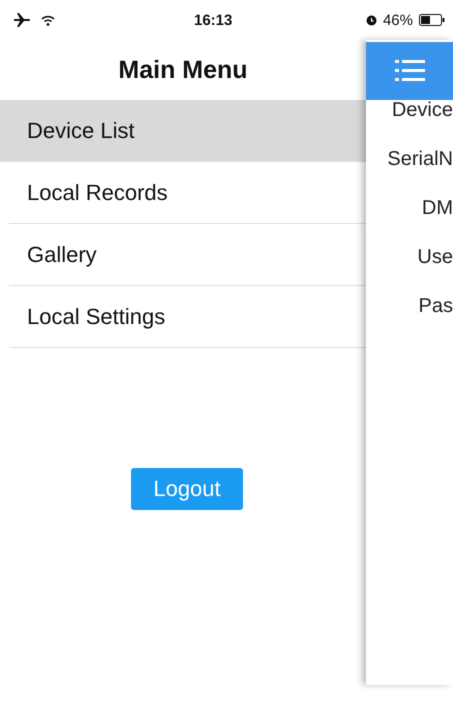 This screenshot has height=702, width=453. Describe the element at coordinates (420, 159) in the screenshot. I see `field-label: SerialN` at that location.